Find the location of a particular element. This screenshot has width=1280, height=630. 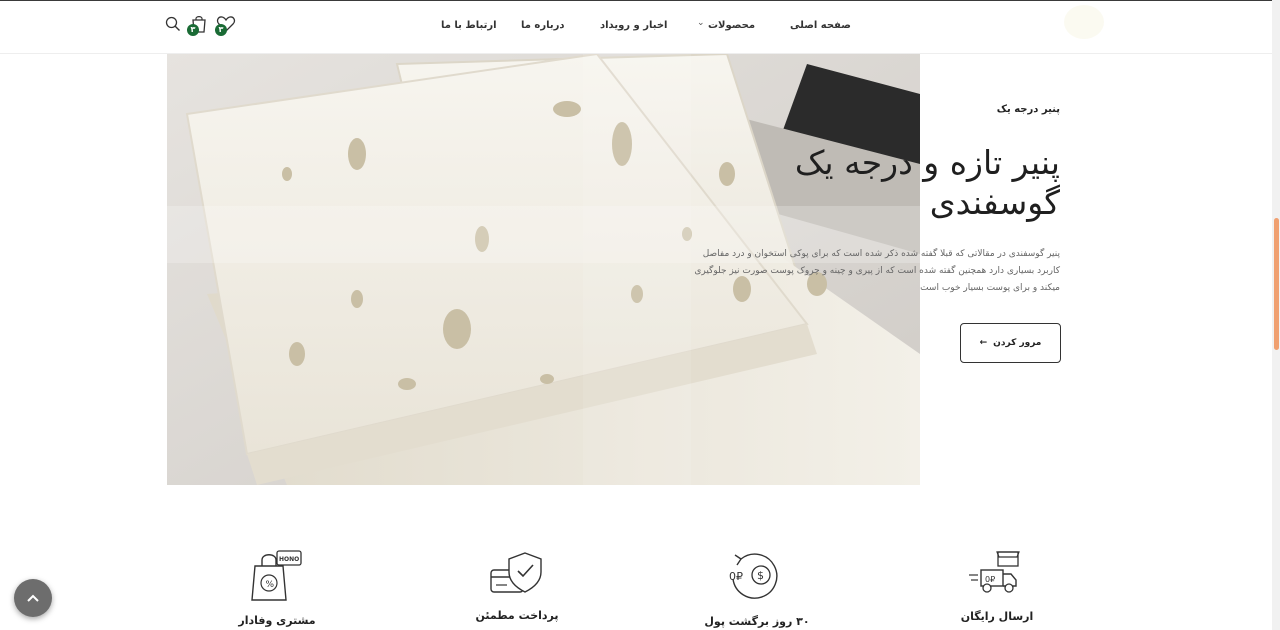

browse-button: مرور کردن ← is located at coordinates (1010, 343).